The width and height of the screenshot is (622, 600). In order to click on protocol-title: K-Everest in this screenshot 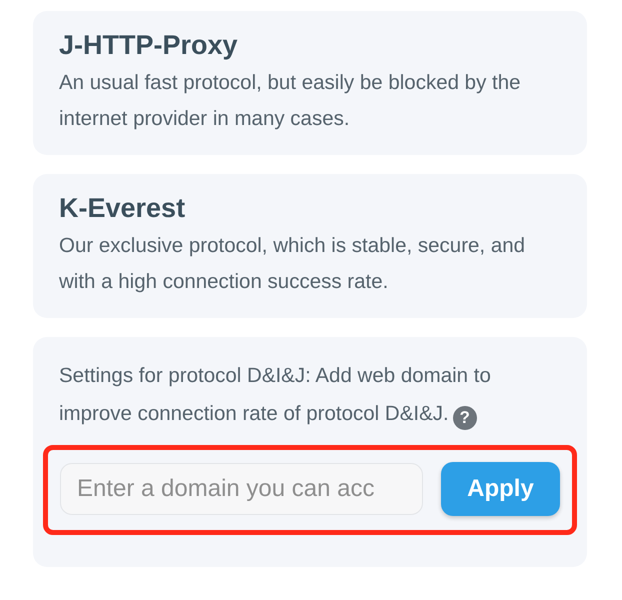, I will do `click(122, 208)`.